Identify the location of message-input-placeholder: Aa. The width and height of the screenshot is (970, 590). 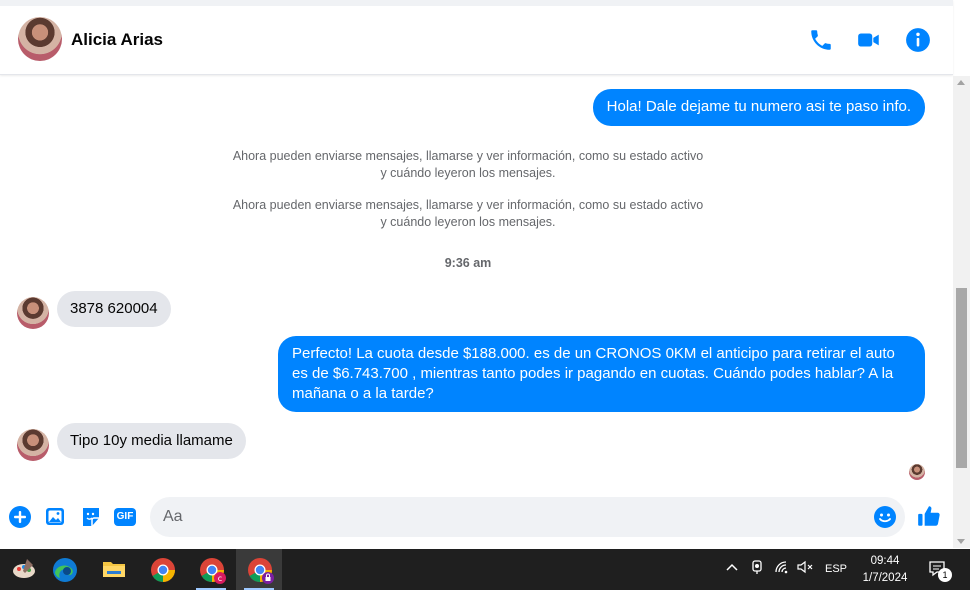
(173, 516).